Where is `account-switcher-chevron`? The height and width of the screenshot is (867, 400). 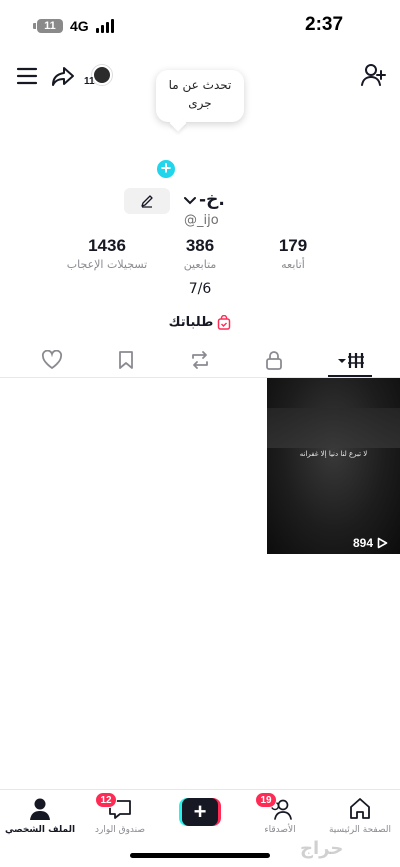
account-switcher-chevron is located at coordinates (190, 201).